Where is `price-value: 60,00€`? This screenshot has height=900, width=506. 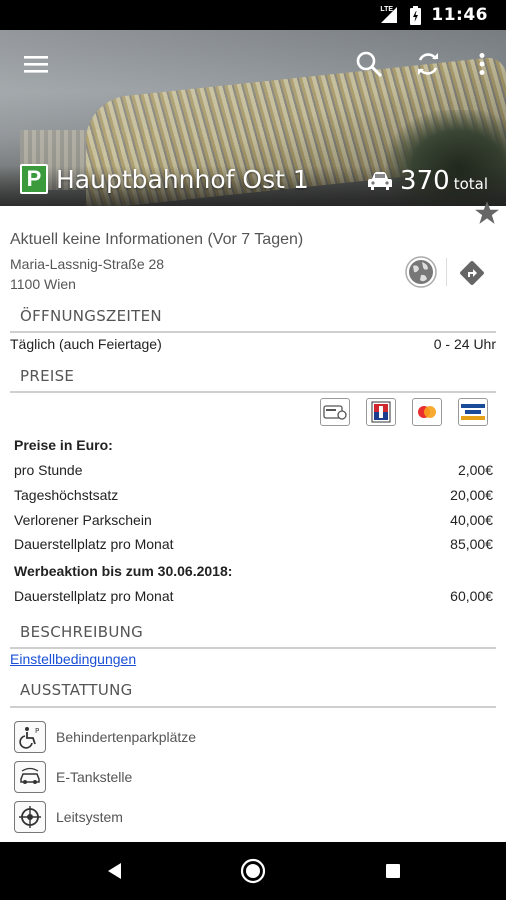
price-value: 60,00€ is located at coordinates (471, 596).